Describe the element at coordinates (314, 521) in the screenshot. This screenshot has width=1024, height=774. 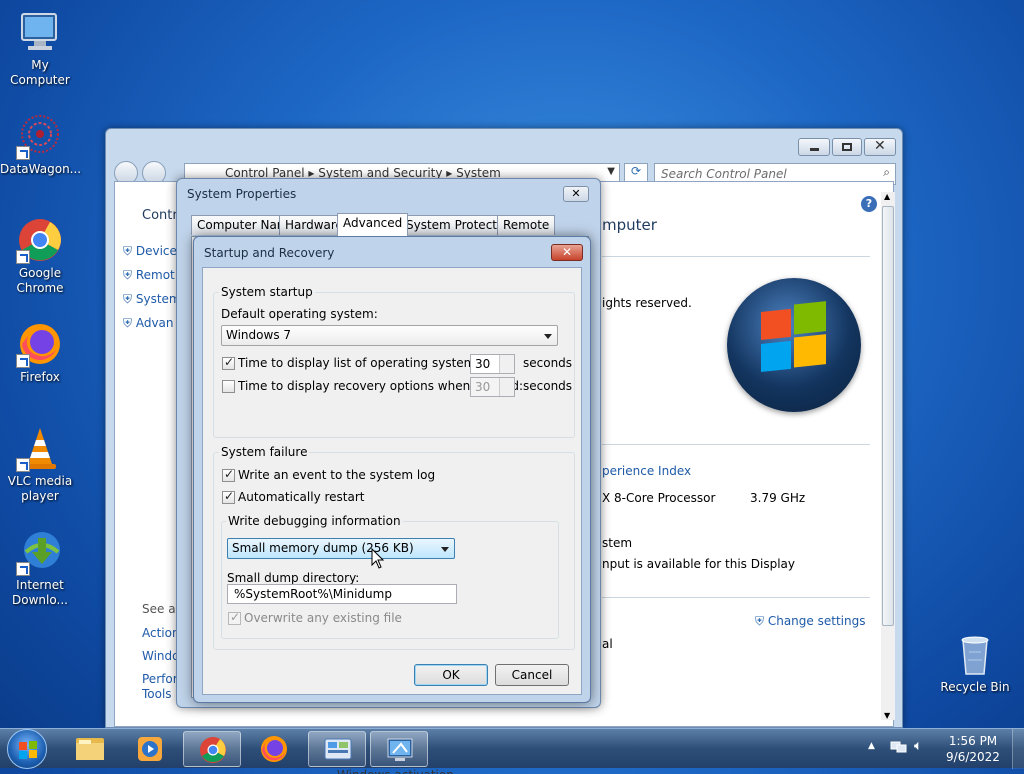
I see `group-label-debug-info: Write debugging information` at that location.